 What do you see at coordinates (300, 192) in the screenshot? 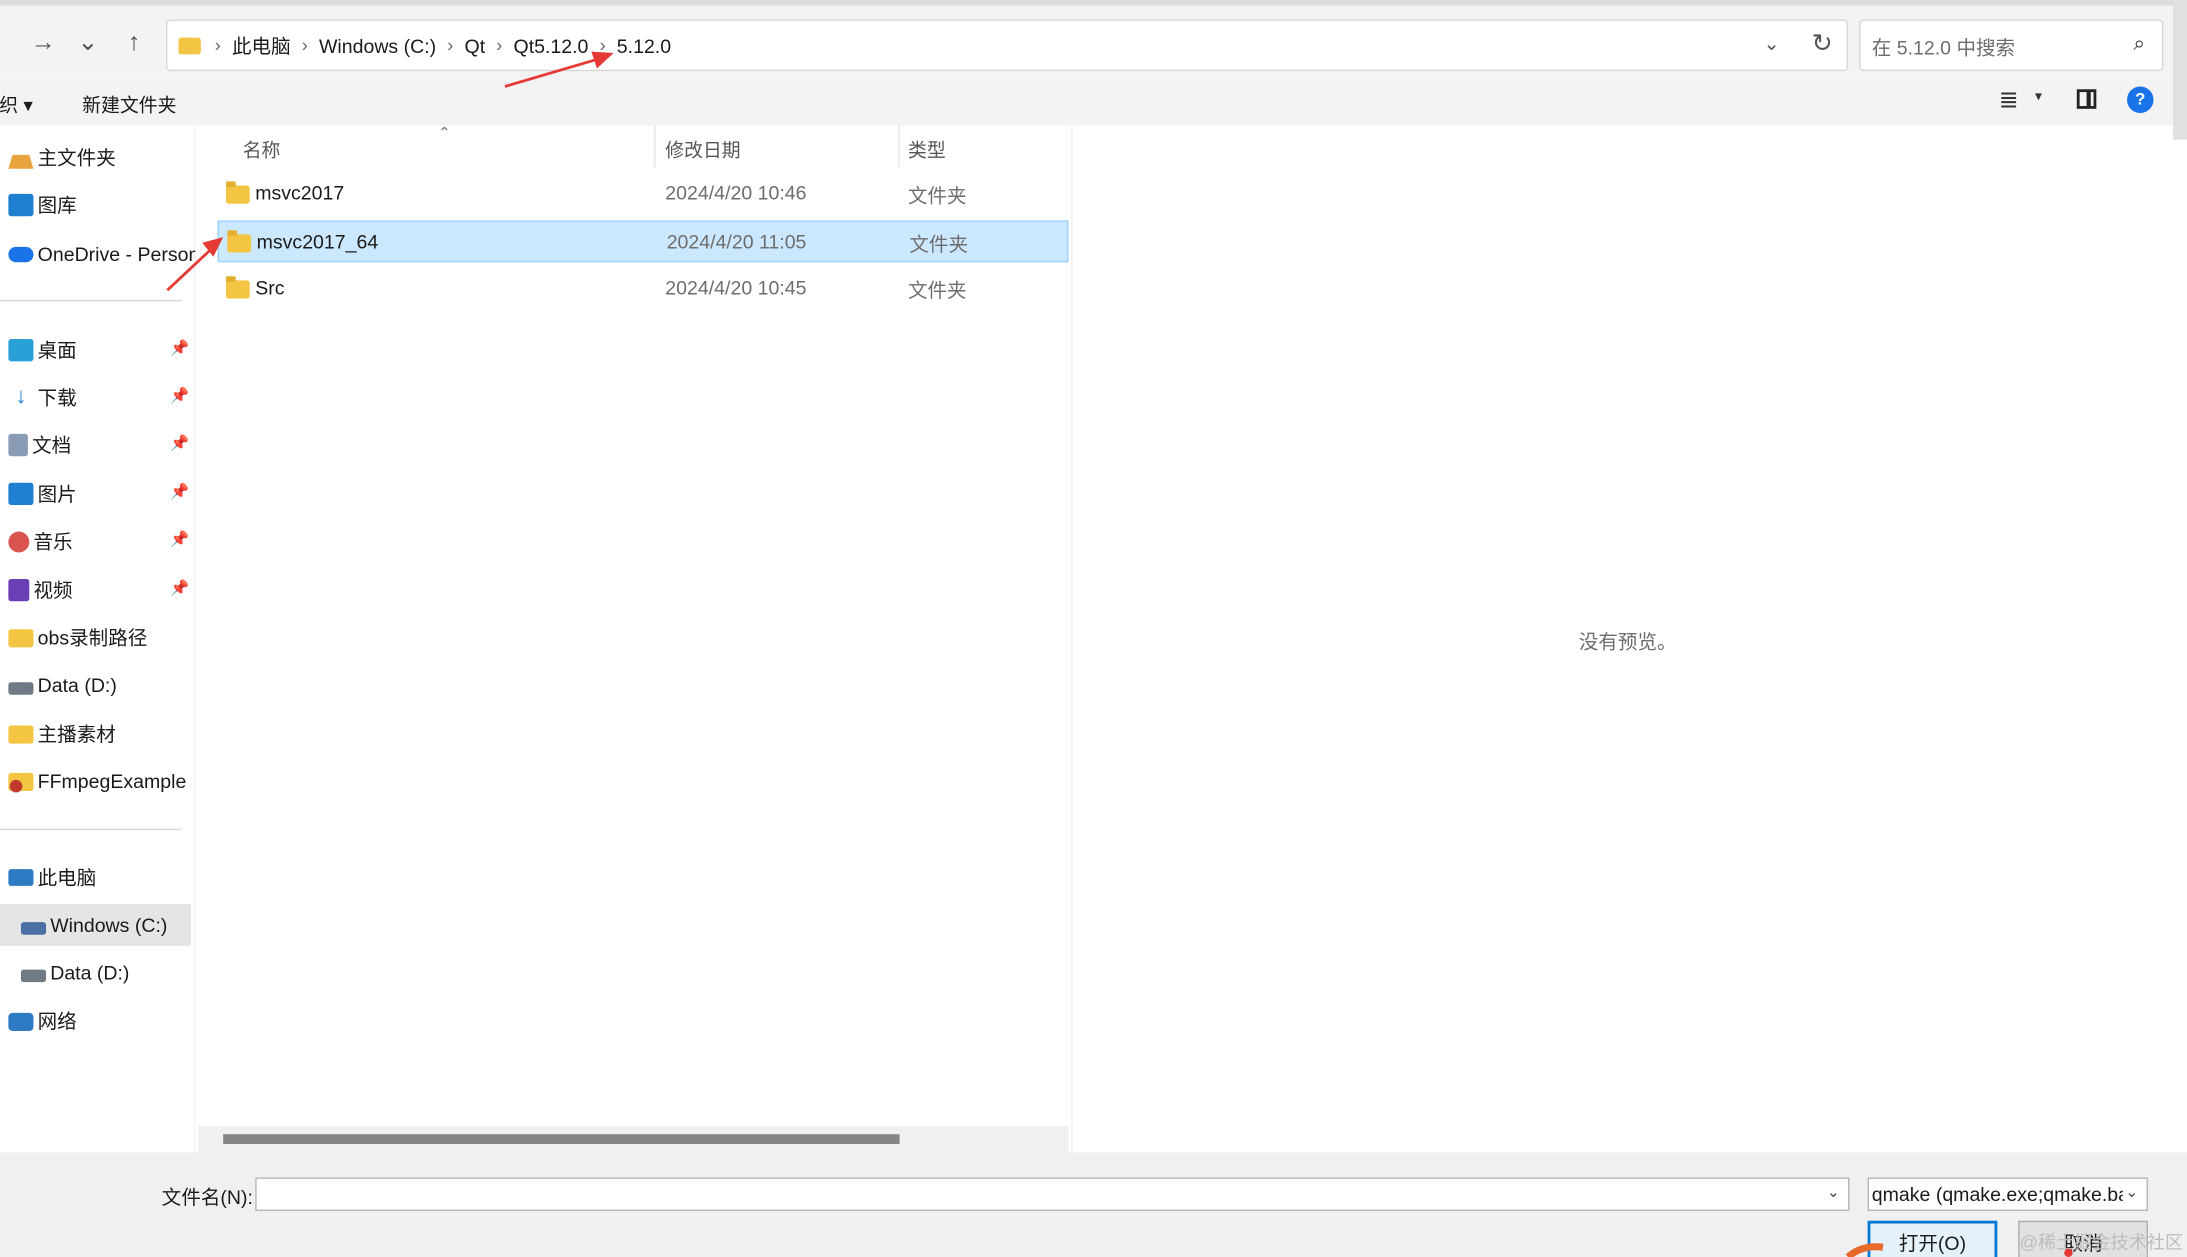
I see `file-name: msvc2017` at bounding box center [300, 192].